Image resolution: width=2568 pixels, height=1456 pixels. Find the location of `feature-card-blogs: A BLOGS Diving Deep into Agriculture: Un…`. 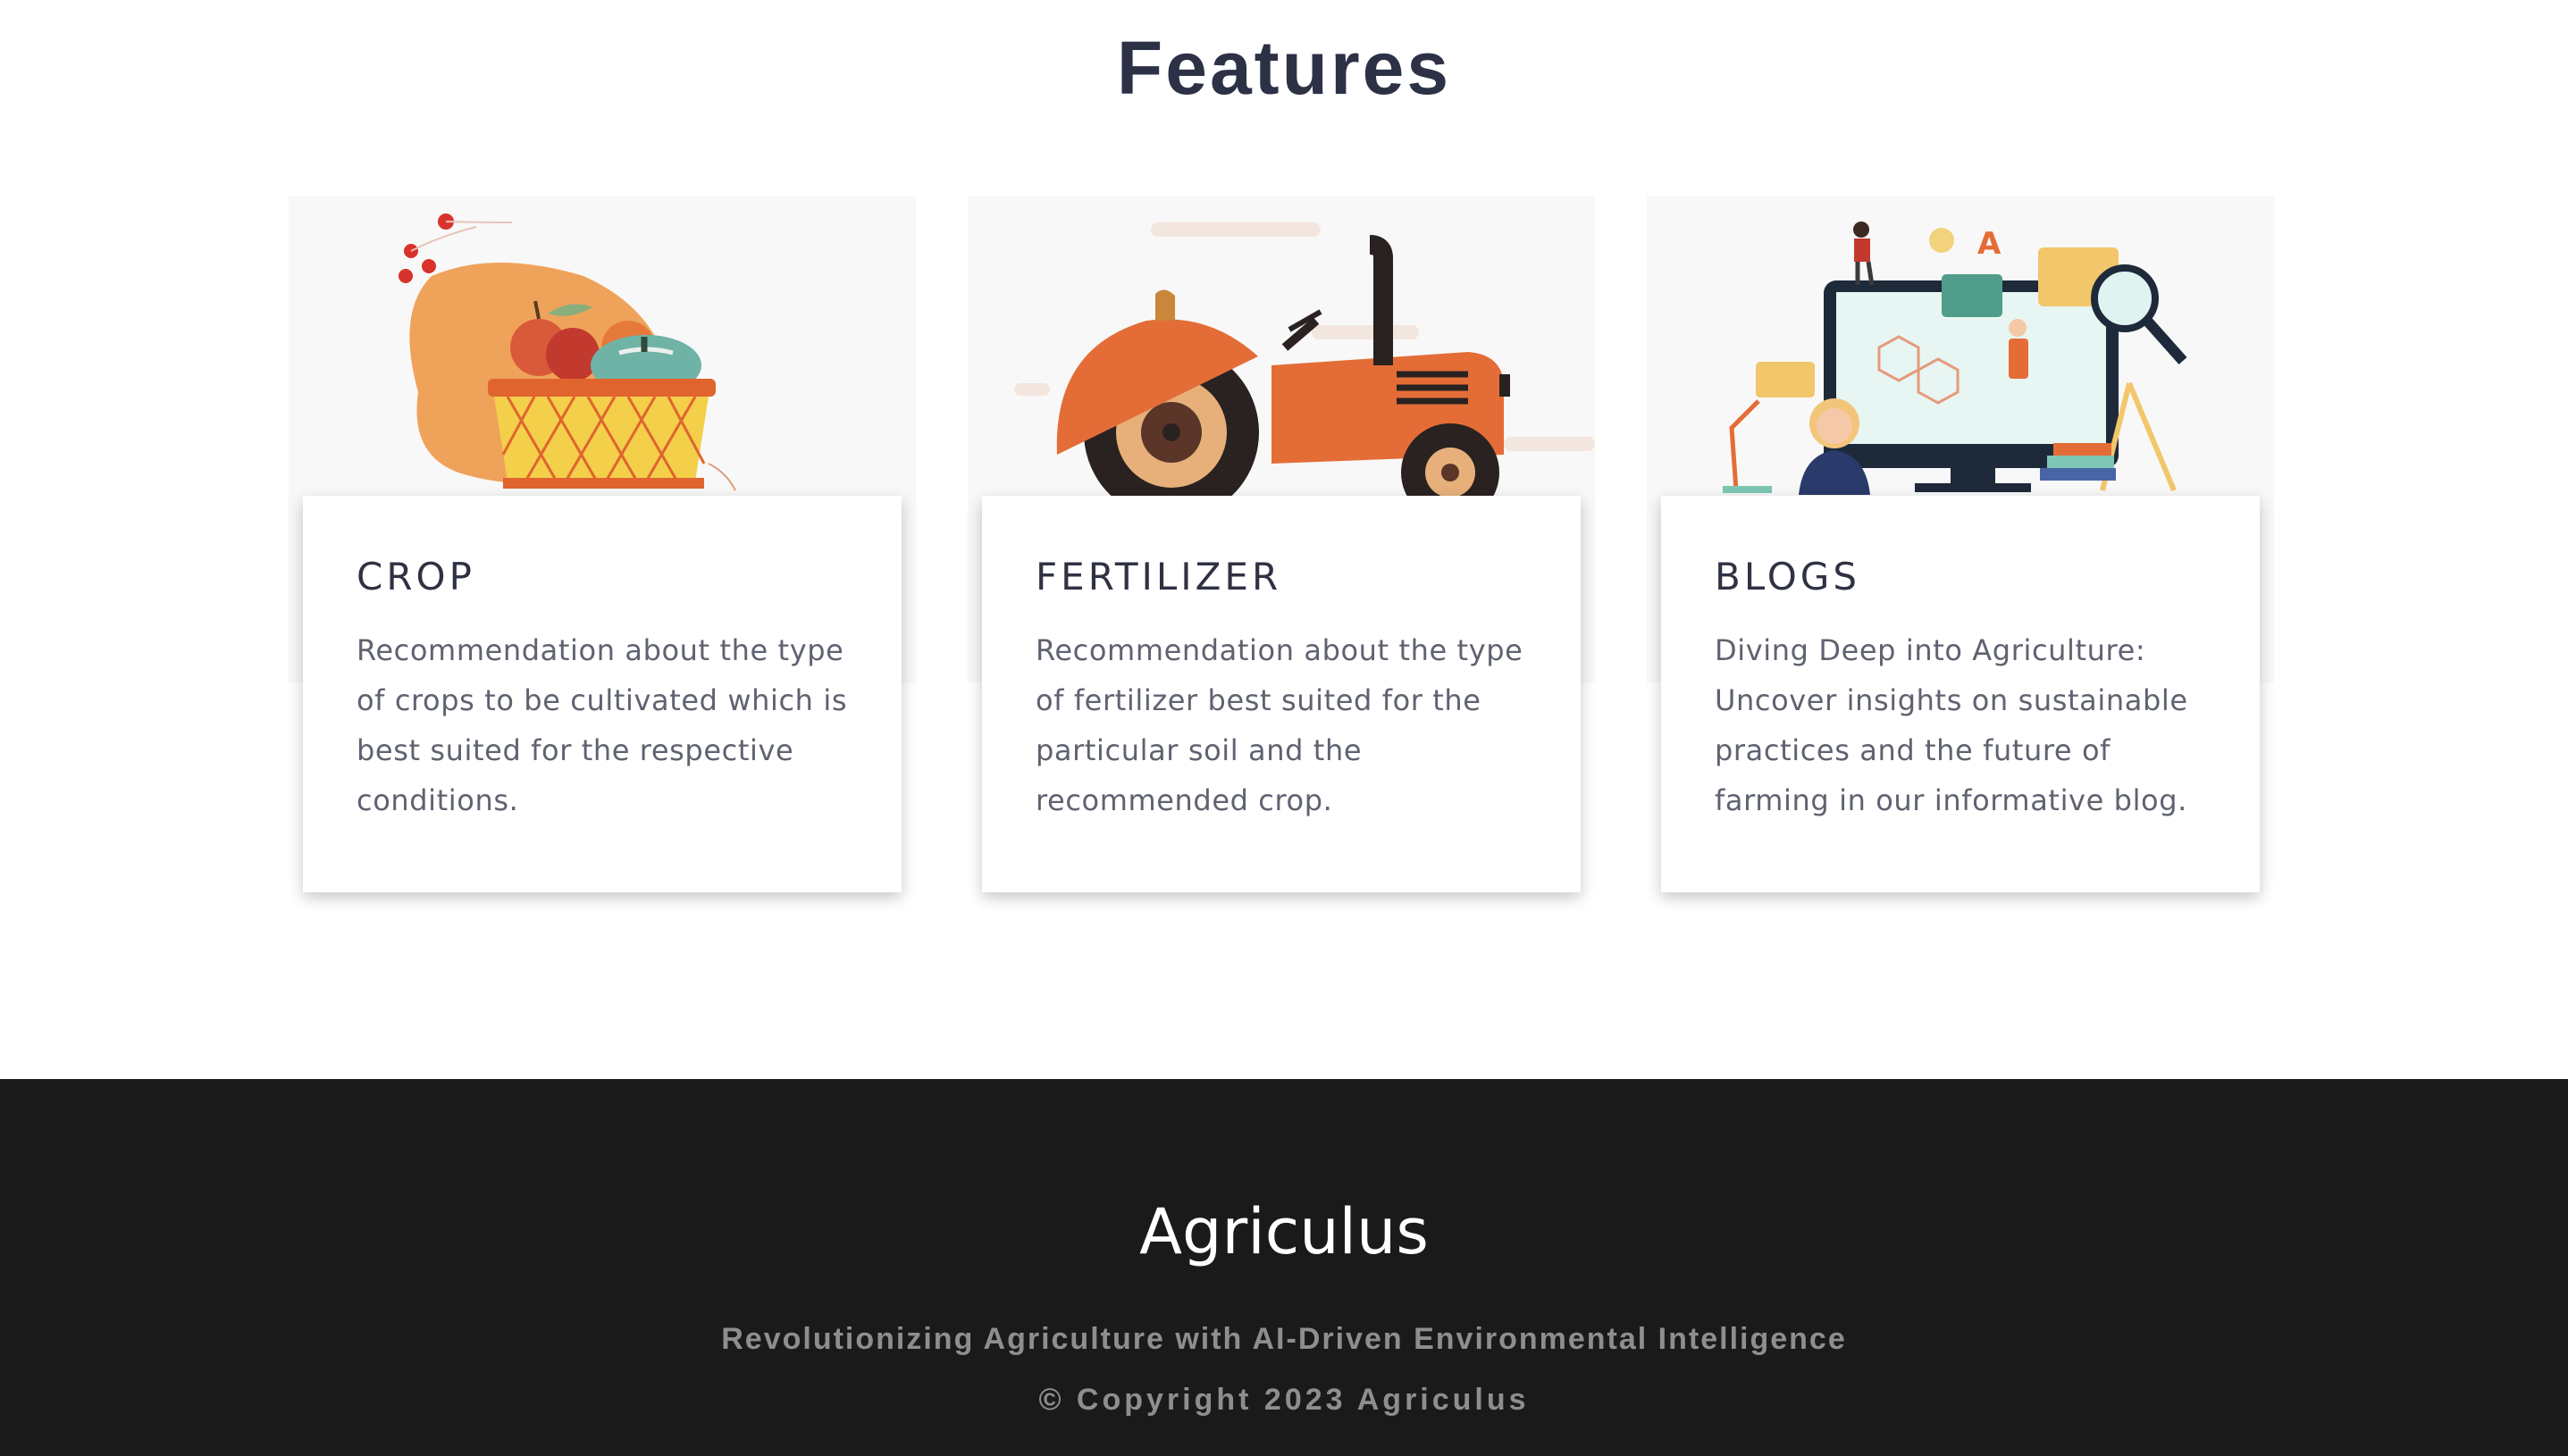

feature-card-blogs: A BLOGS Diving Deep into Agriculture: Un… is located at coordinates (1960, 544).